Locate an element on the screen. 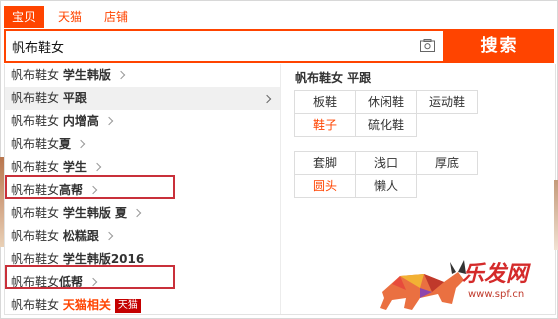 This screenshot has height=319, width=558. suggestion-keyword: 松糕跟 is located at coordinates (80, 236).